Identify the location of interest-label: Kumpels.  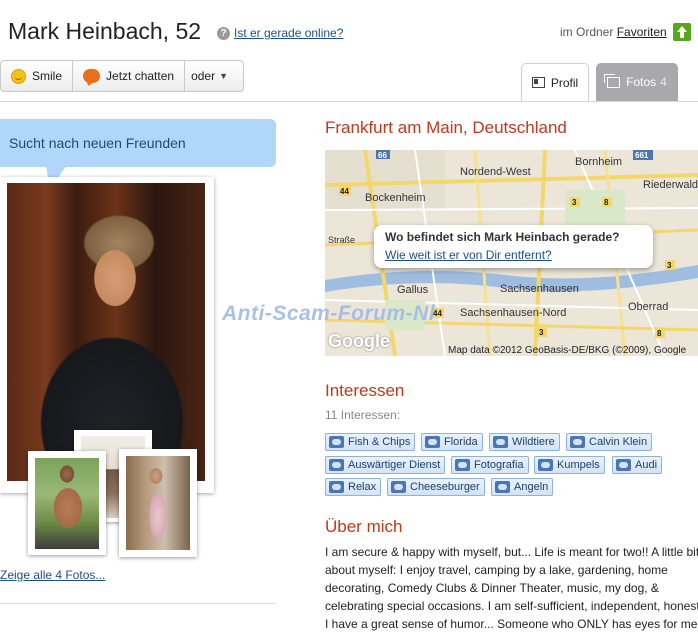
(578, 465).